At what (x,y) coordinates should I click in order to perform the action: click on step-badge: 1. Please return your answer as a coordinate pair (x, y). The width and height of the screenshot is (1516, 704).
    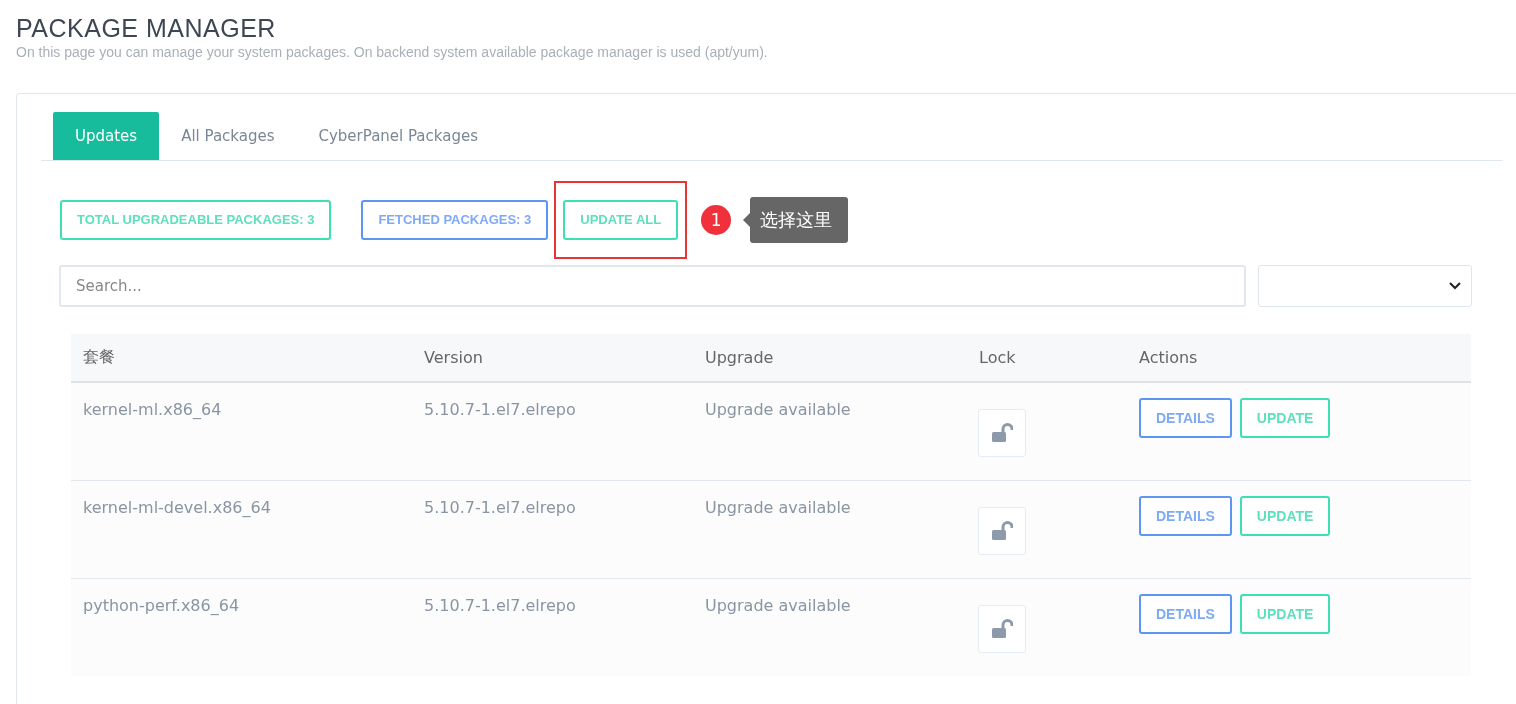
    Looking at the image, I should click on (716, 219).